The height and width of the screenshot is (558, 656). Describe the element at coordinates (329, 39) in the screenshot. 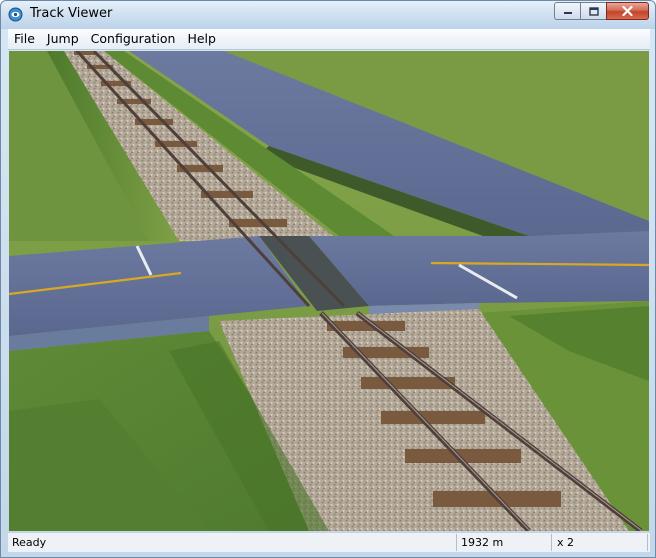

I see `menu-bar: File Jump Configuration Help` at that location.